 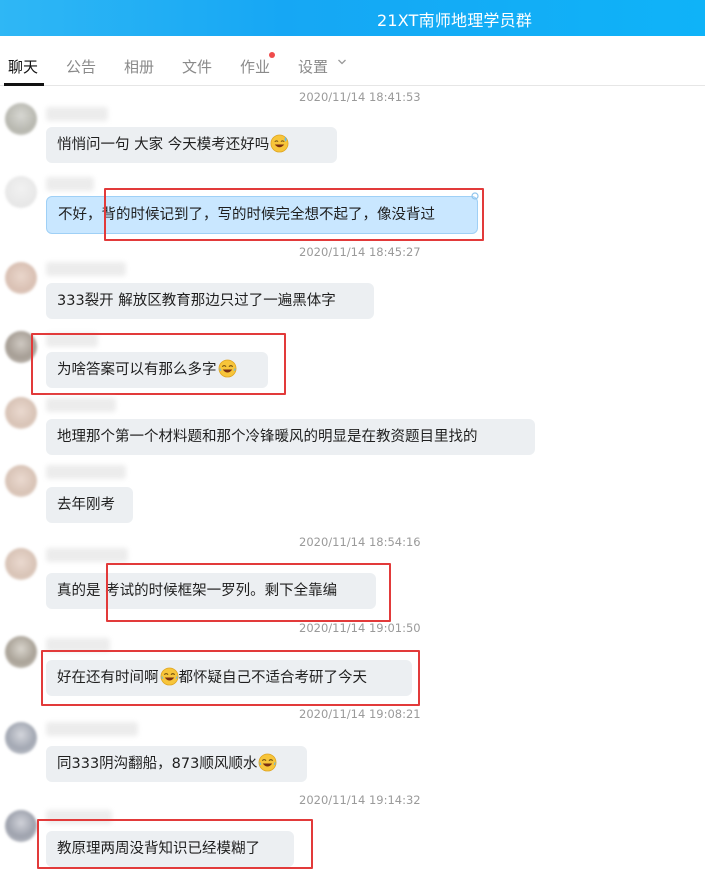 I want to click on message-text: 不好，背的时候记到了，写的时候完全想不起了，像没背过, so click(x=246, y=215).